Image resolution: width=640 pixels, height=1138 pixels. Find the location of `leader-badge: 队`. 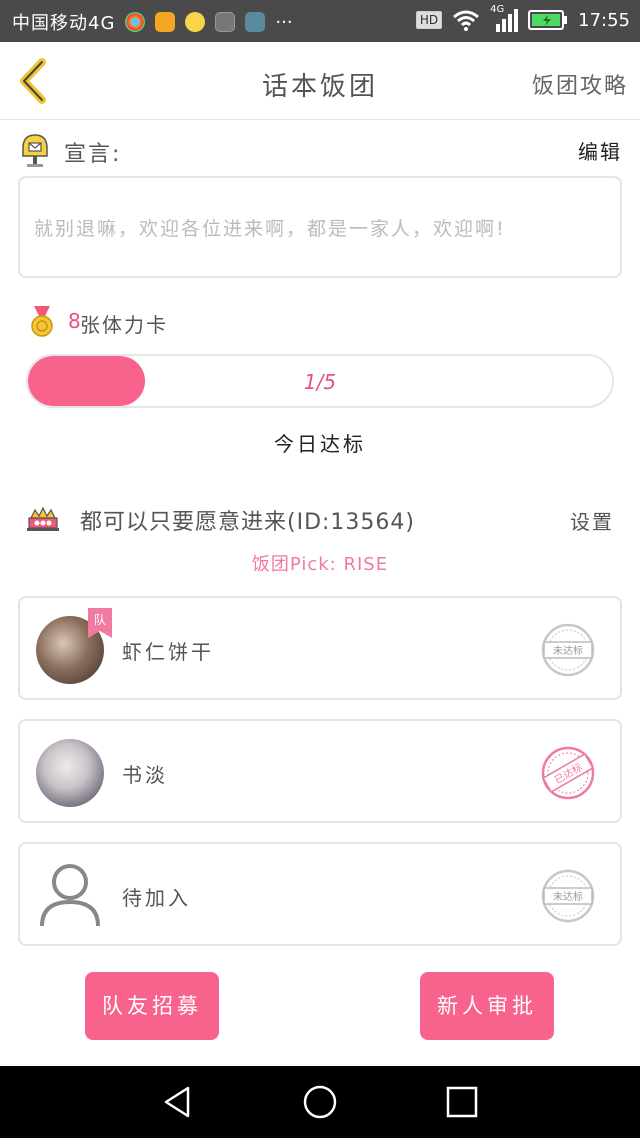

leader-badge: 队 is located at coordinates (100, 623).